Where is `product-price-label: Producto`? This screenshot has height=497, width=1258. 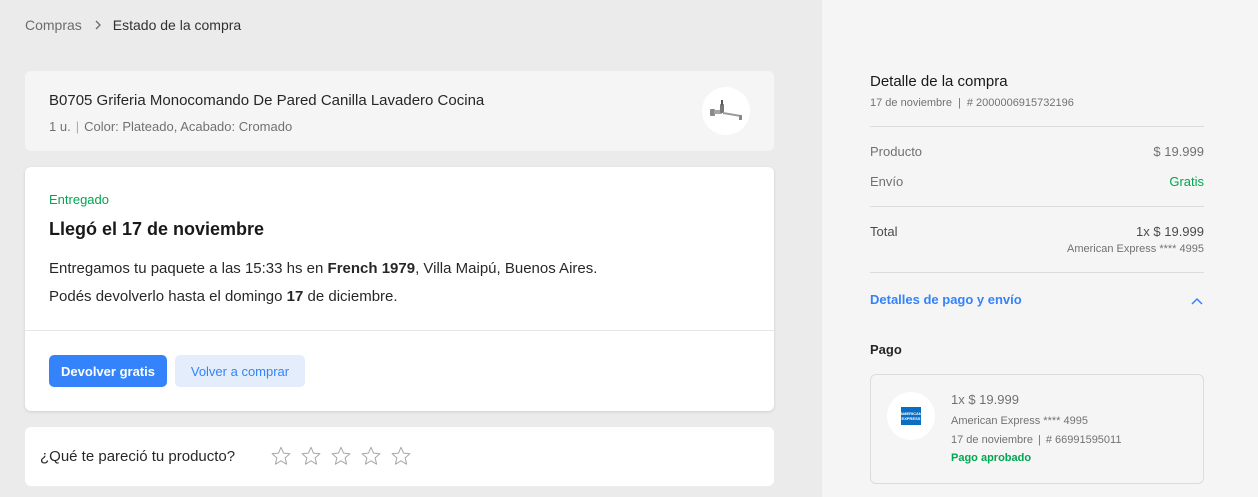
product-price-label: Producto is located at coordinates (896, 151).